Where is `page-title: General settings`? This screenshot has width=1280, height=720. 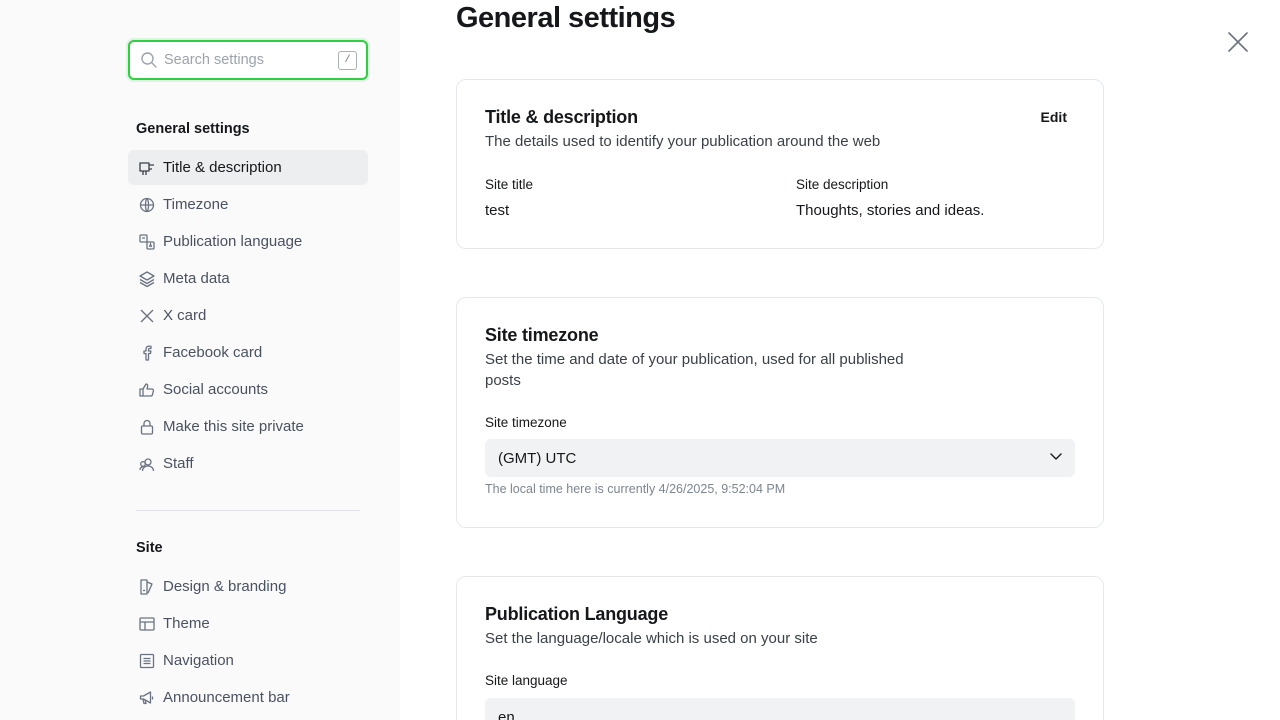 page-title: General settings is located at coordinates (566, 18).